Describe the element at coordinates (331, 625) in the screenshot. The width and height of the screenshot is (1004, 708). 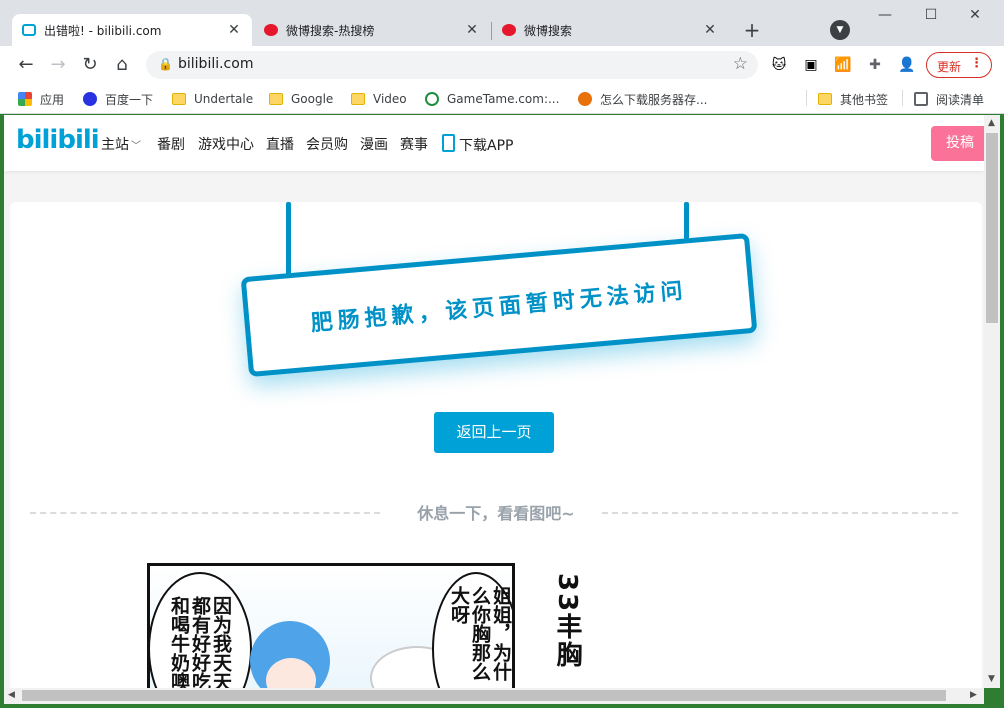
I see `comic-image: 因为我天天都有好好吃和喝牛奶噢 姐姐，为什么你胸那么大呀` at that location.